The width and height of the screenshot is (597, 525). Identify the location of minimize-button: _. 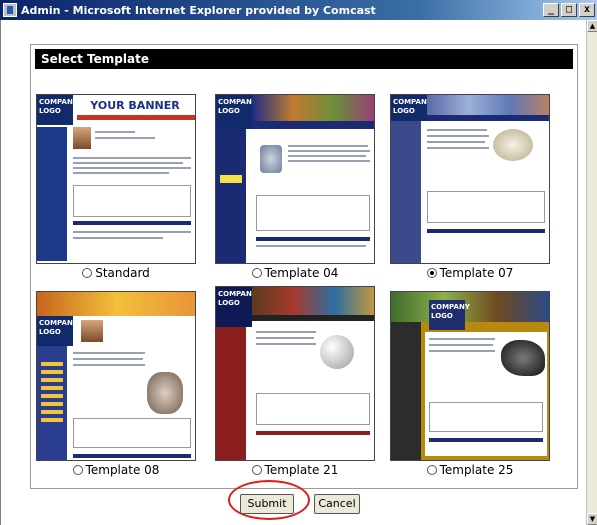
(551, 10).